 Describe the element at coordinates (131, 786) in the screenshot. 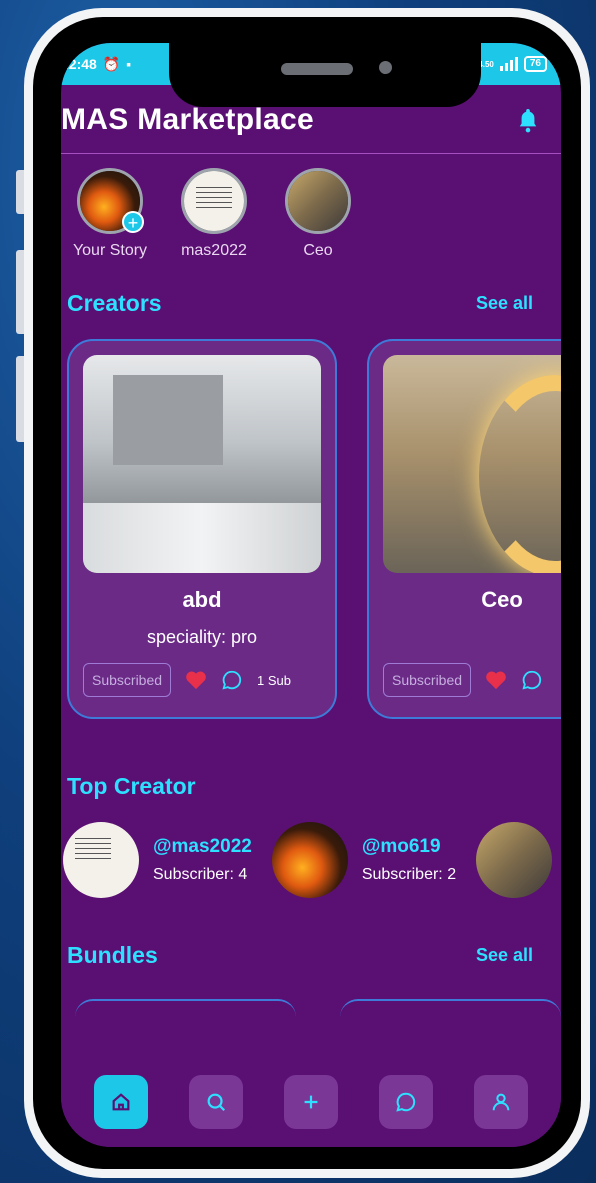

I see `section-title-top-creator: Top Creator` at that location.